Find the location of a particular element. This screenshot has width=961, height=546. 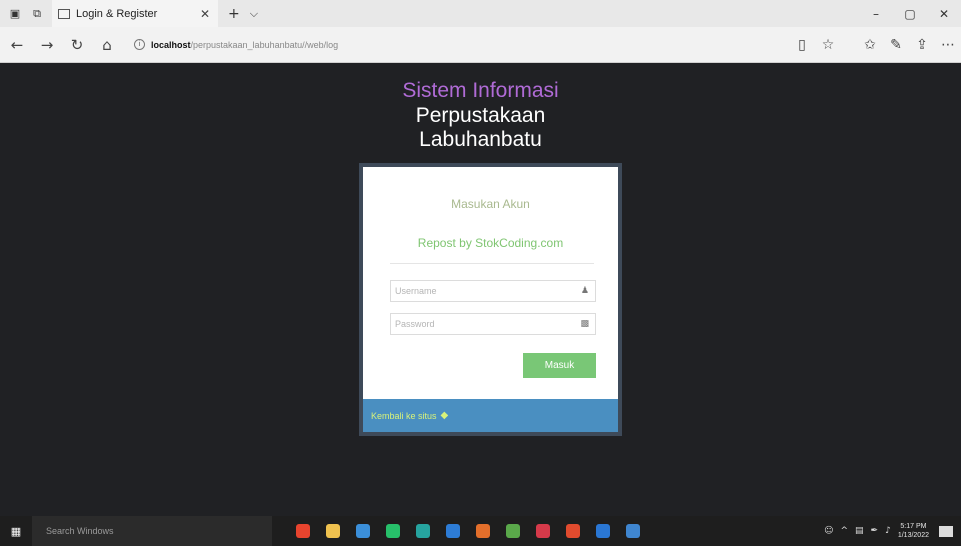

home-icon: ⌂ is located at coordinates (107, 45).